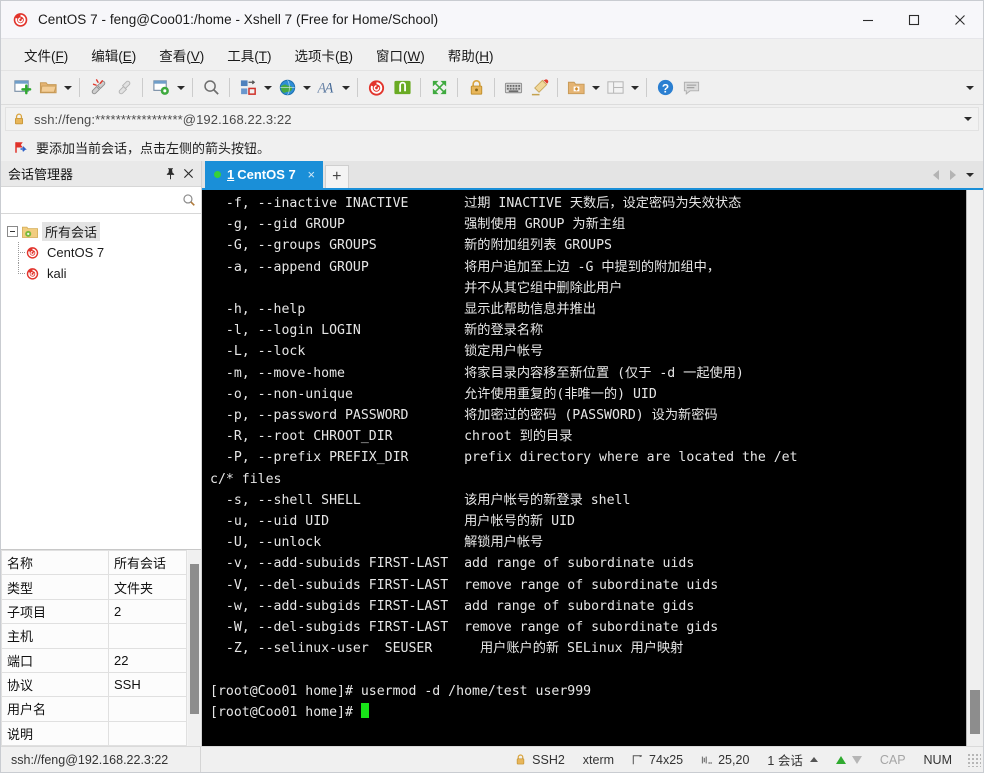  What do you see at coordinates (124, 88) in the screenshot?
I see `reconnect-icon` at bounding box center [124, 88].